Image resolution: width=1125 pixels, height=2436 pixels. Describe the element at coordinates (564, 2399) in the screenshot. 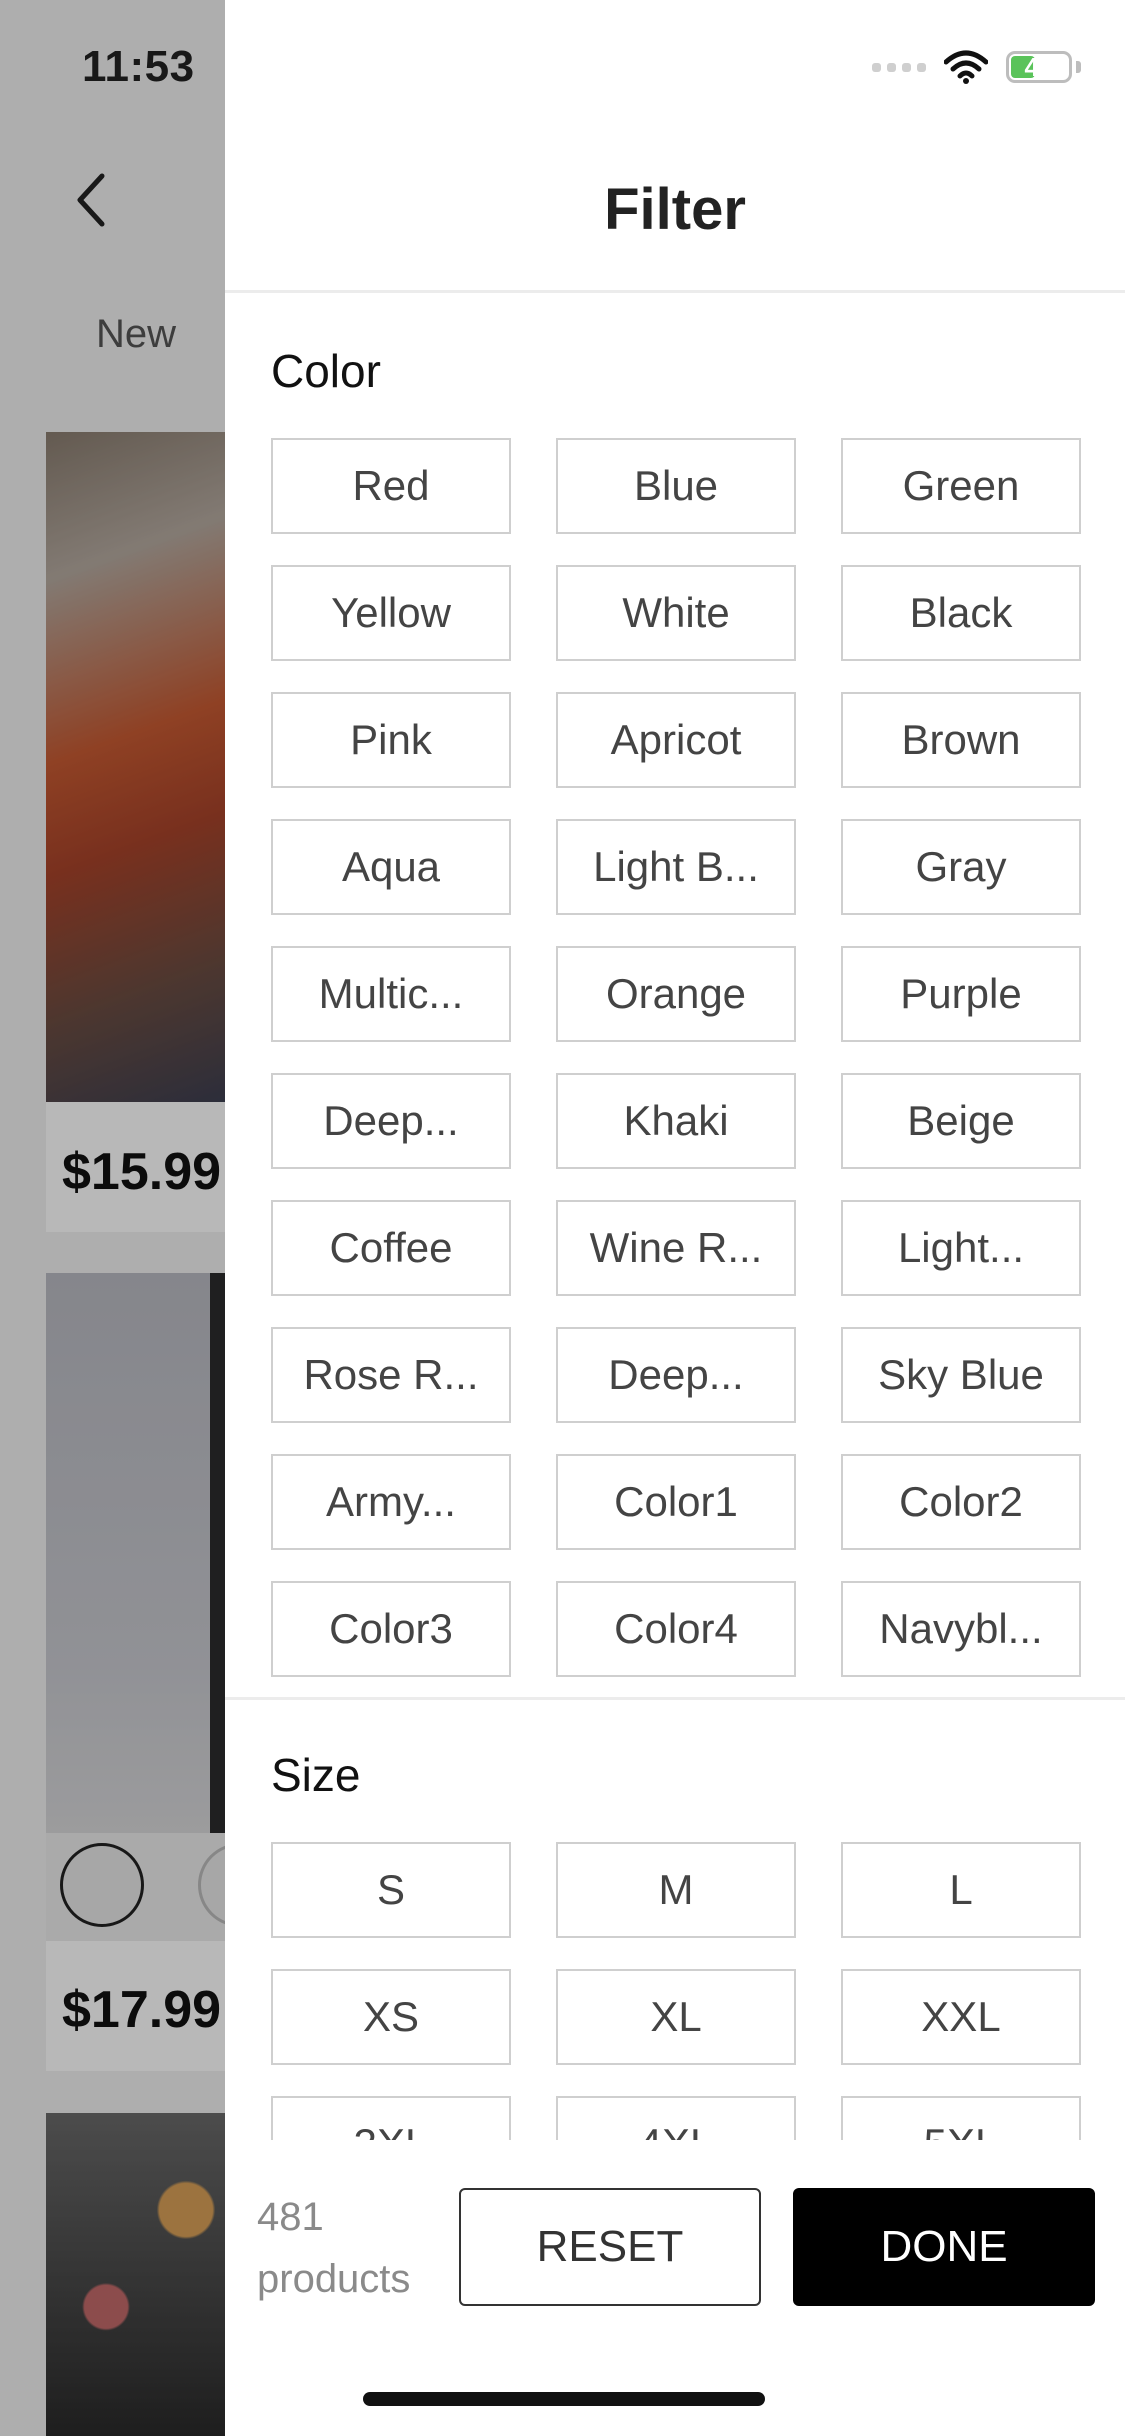

I see `home-indicator` at that location.